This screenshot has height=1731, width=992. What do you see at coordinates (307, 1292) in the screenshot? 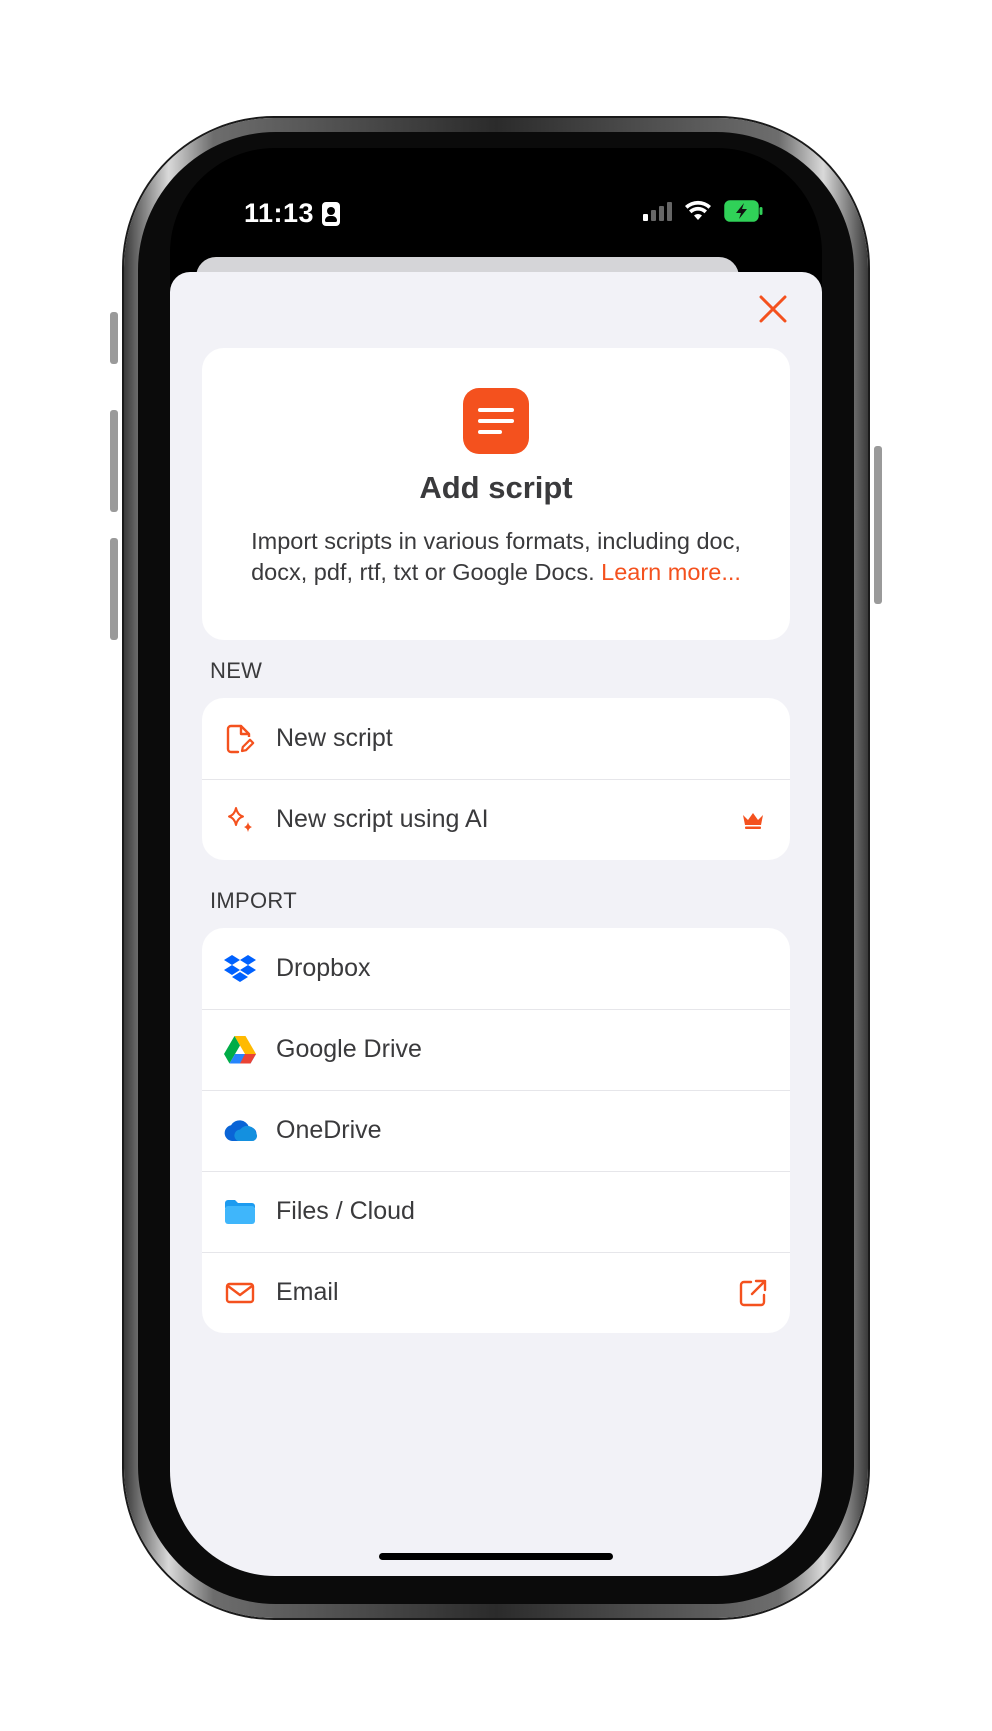
I see `import-email-label: Email` at bounding box center [307, 1292].